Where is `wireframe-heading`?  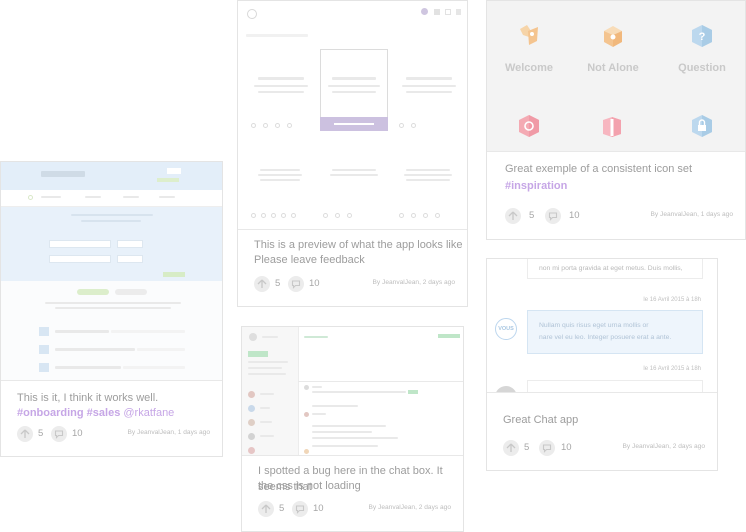
wireframe-heading is located at coordinates (277, 35).